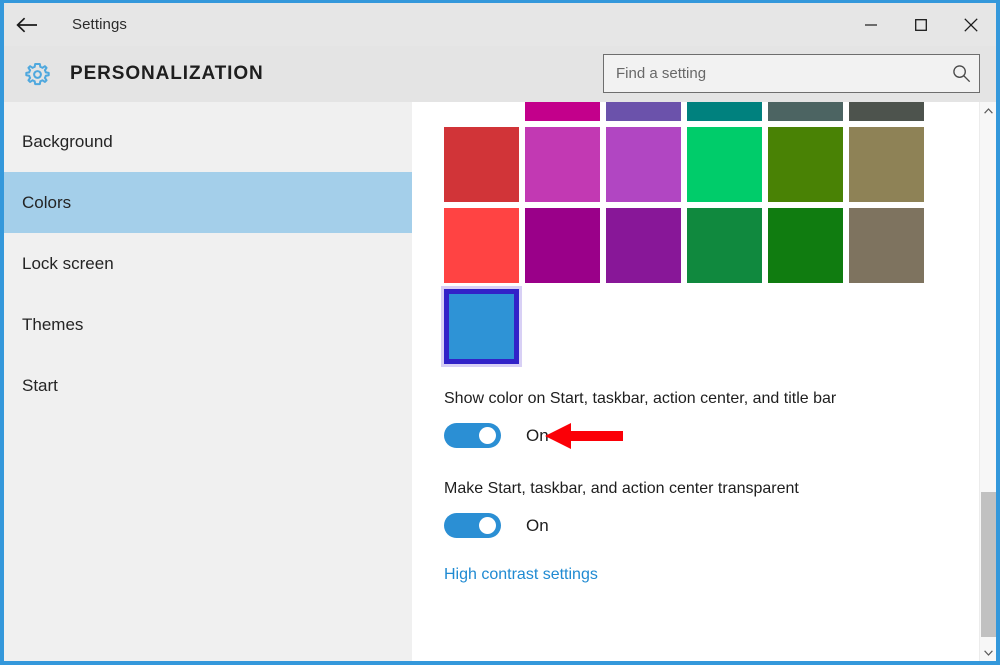 The width and height of the screenshot is (1000, 665). What do you see at coordinates (67, 141) in the screenshot?
I see `sidebar-item-label: Background` at bounding box center [67, 141].